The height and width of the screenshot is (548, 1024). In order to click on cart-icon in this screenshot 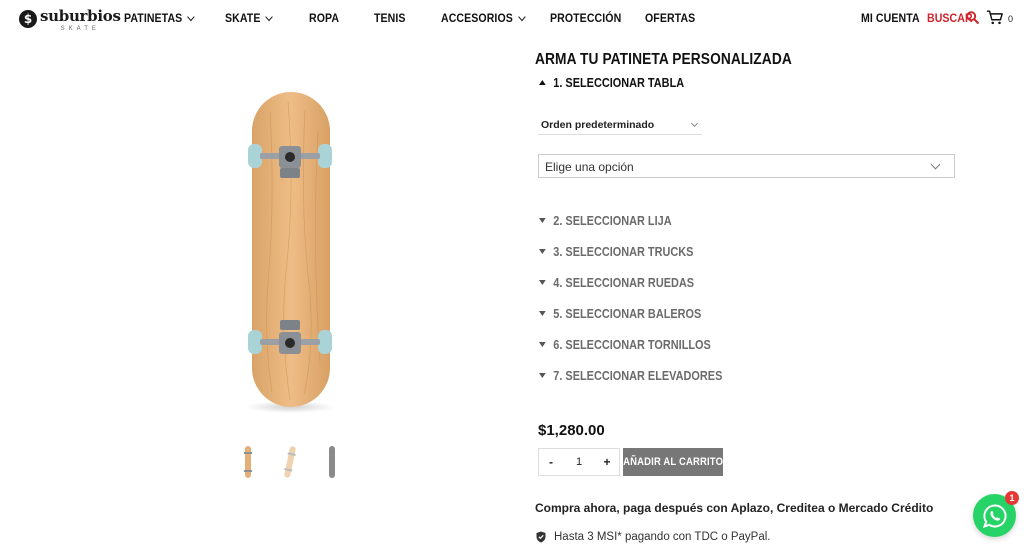, I will do `click(995, 17)`.